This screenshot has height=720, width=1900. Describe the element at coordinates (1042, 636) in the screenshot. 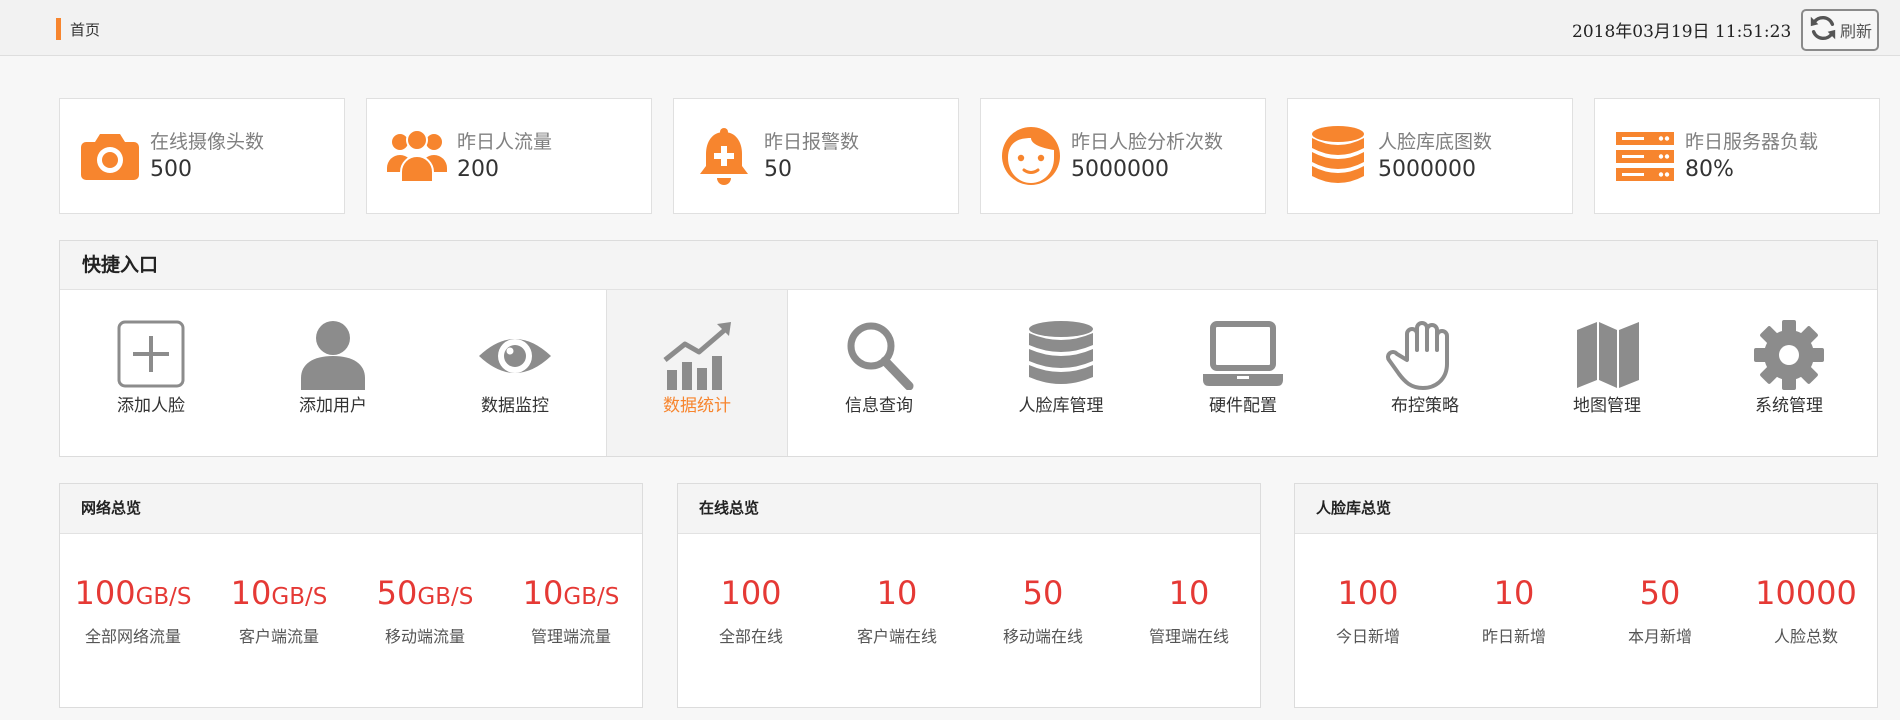

I see `metric-label: 移动端在线` at that location.